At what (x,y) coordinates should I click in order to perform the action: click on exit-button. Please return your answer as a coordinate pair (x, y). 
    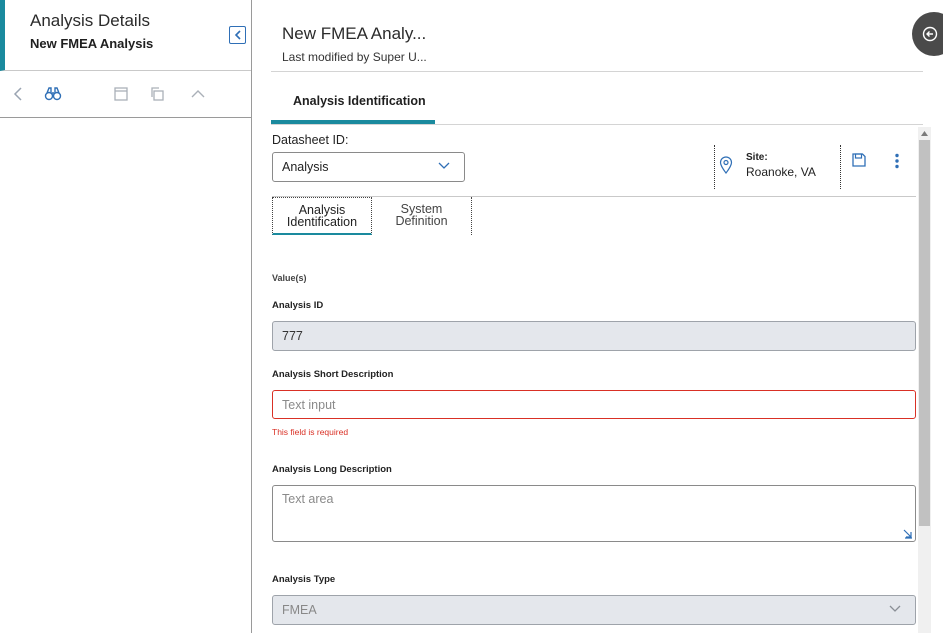
    Looking at the image, I should click on (927, 34).